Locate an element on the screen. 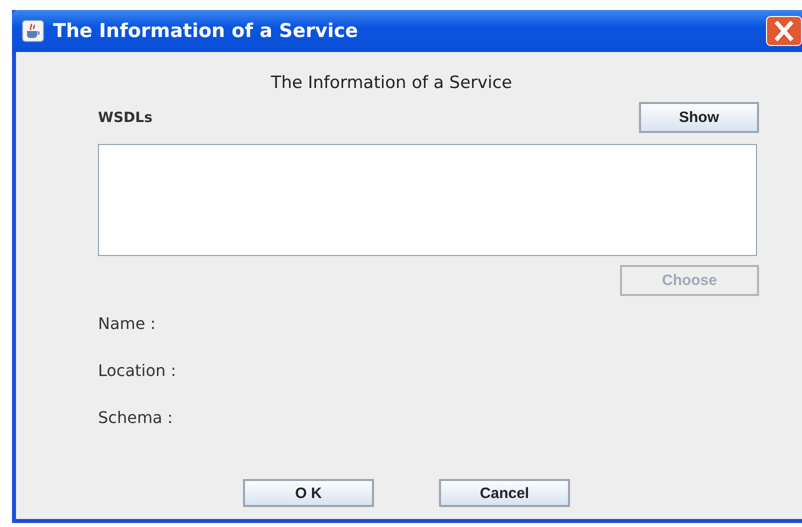 This screenshot has width=802, height=527. field-label: Location : is located at coordinates (138, 371).